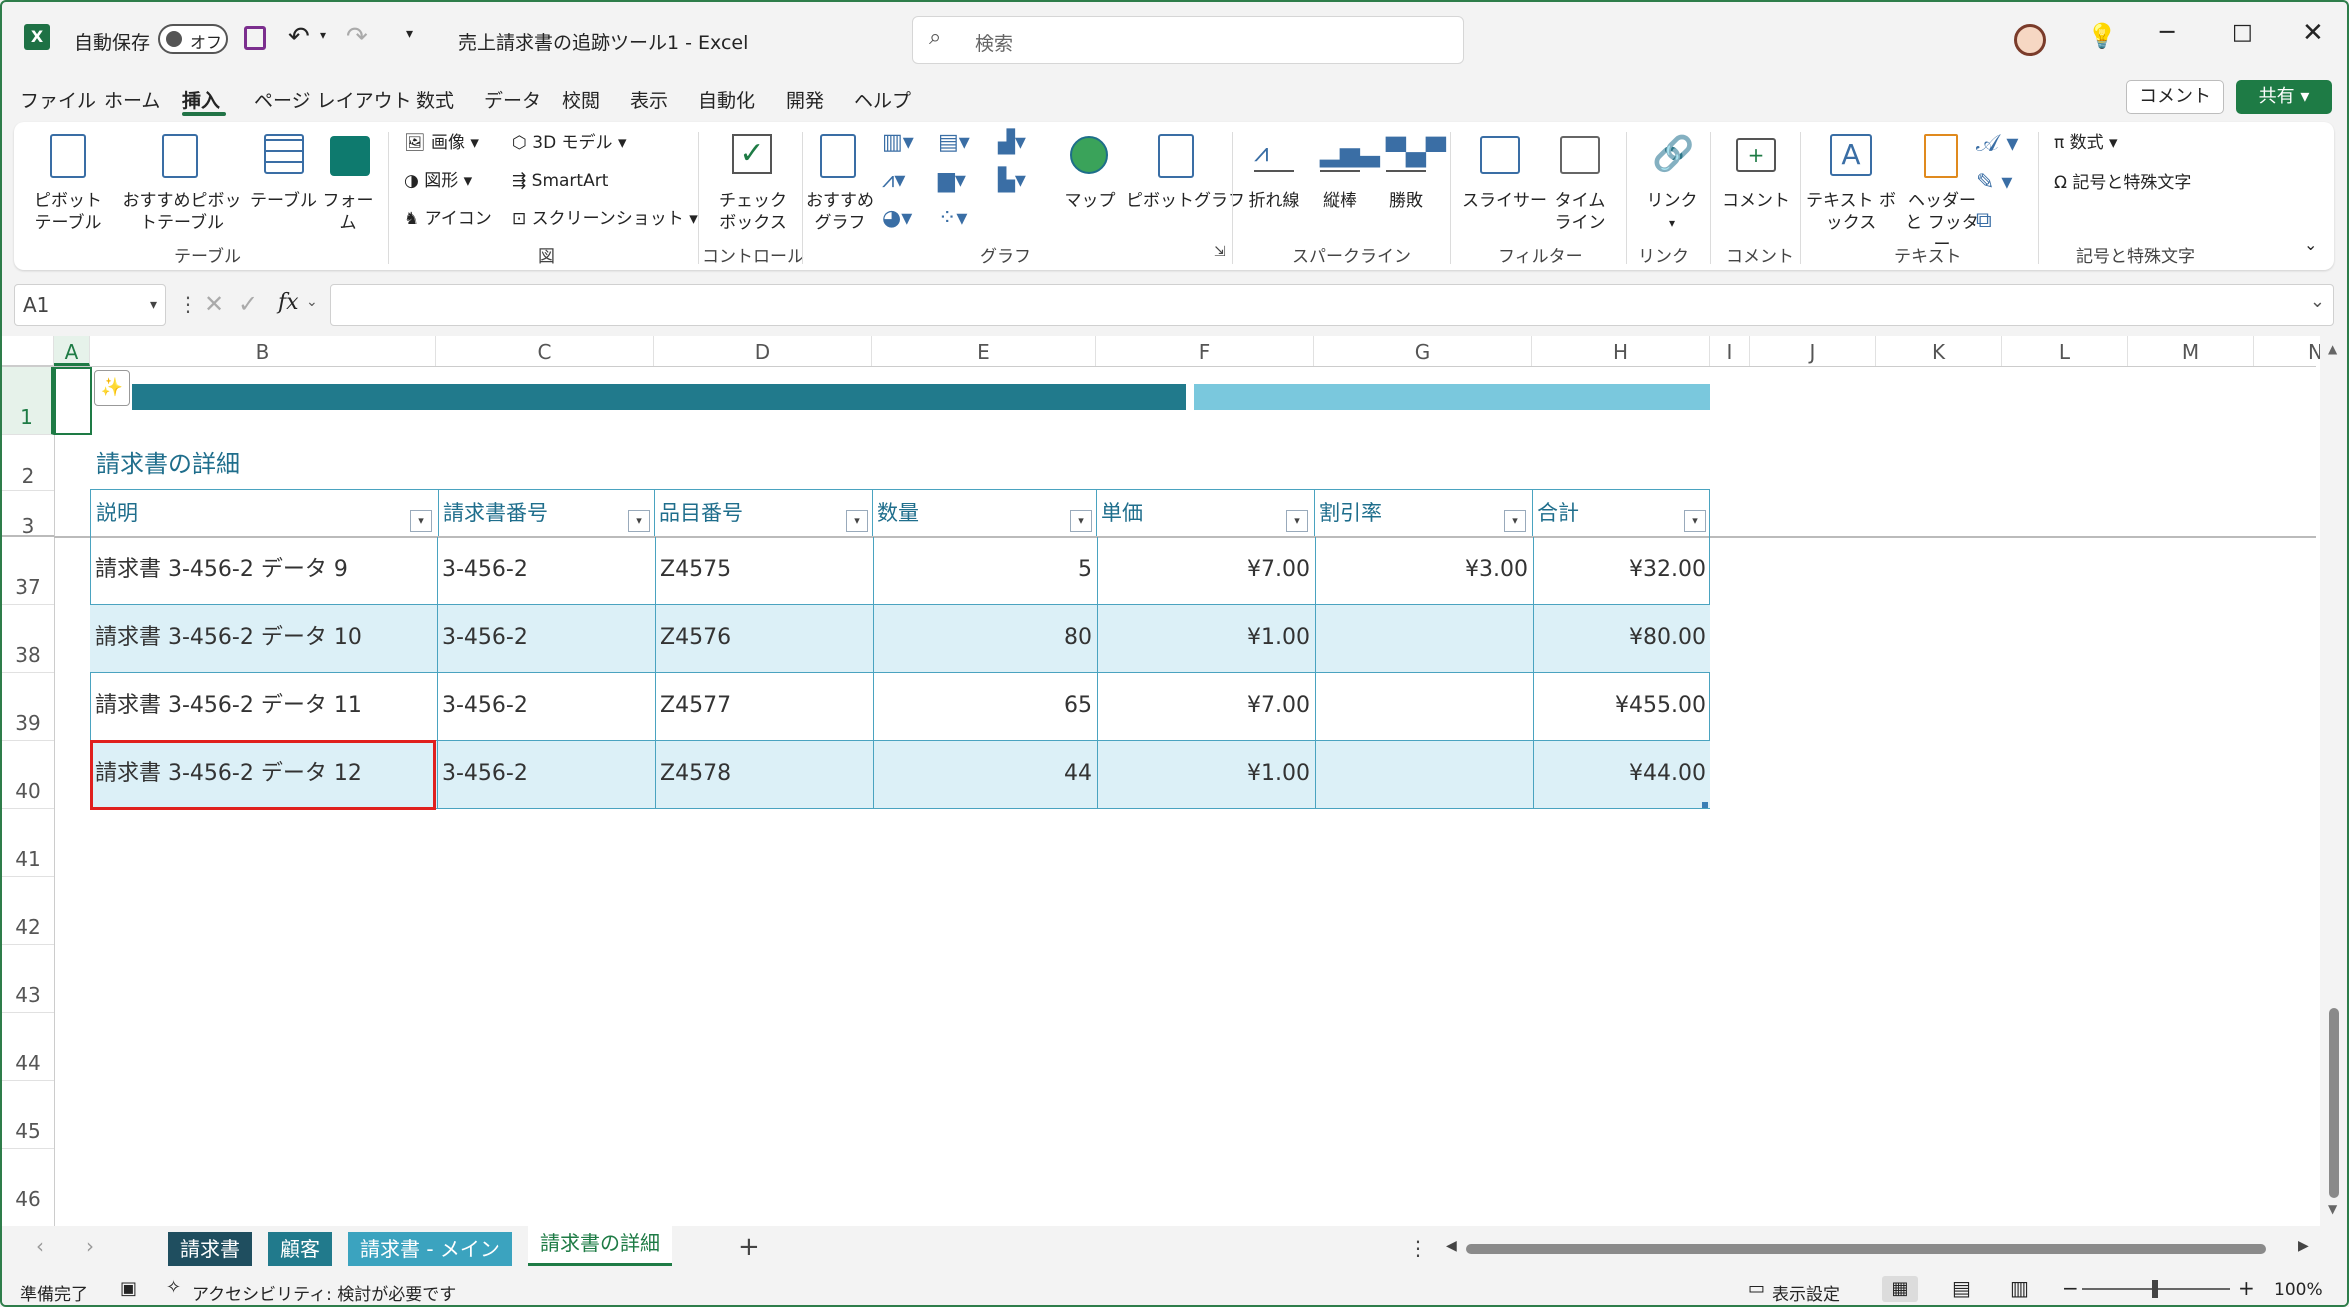 The image size is (2349, 1307). I want to click on autosave-toggle: オフ, so click(193, 39).